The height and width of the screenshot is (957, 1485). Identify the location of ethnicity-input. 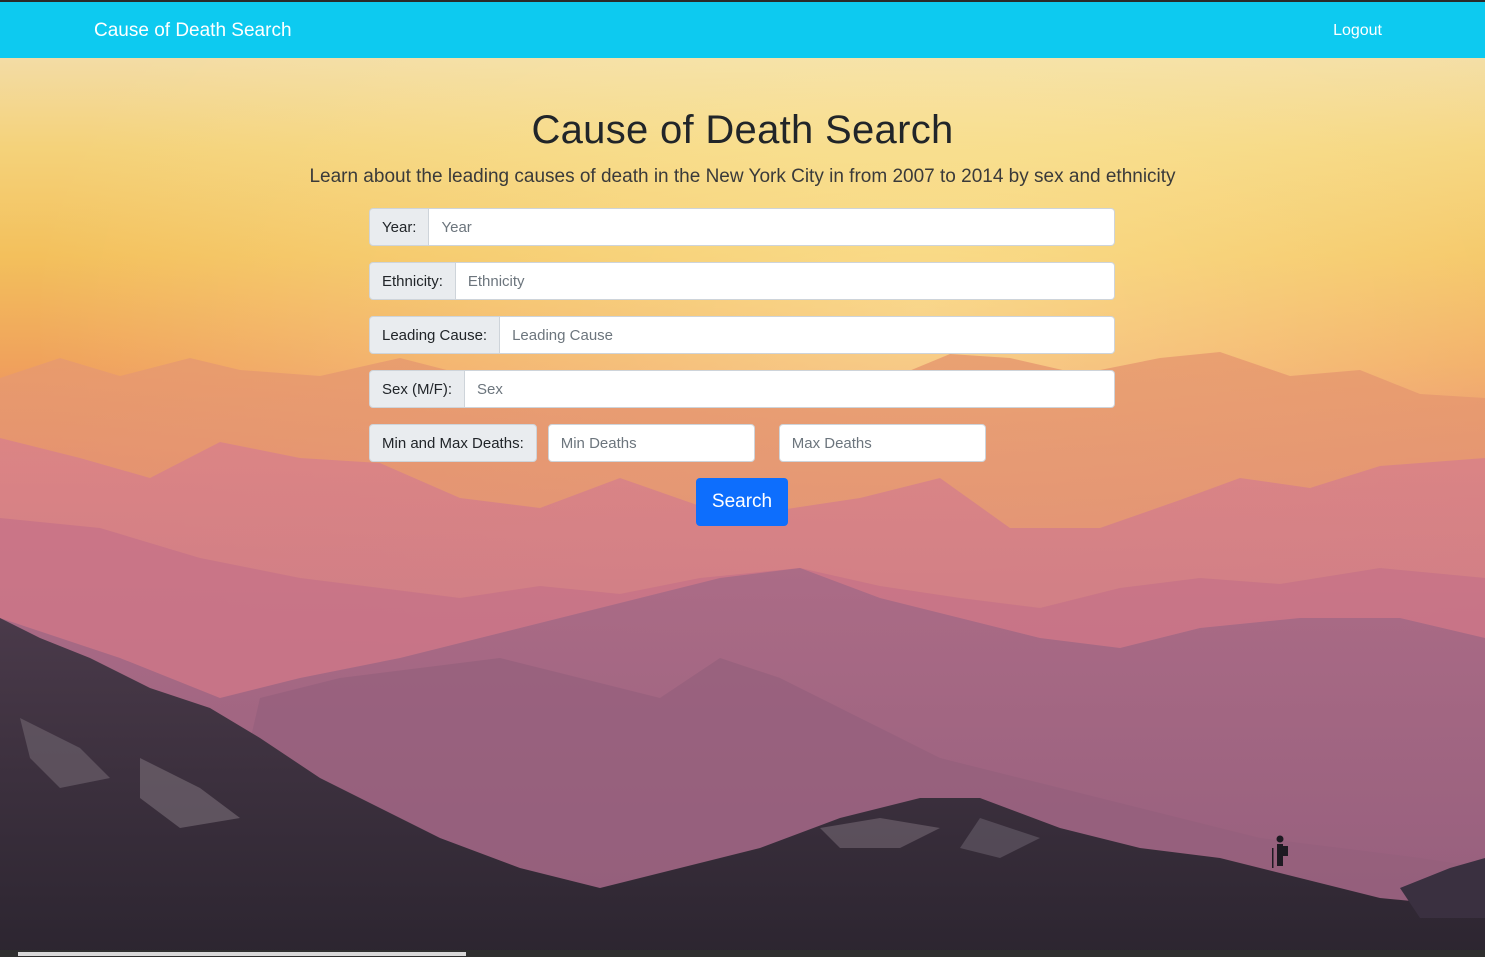
(785, 281).